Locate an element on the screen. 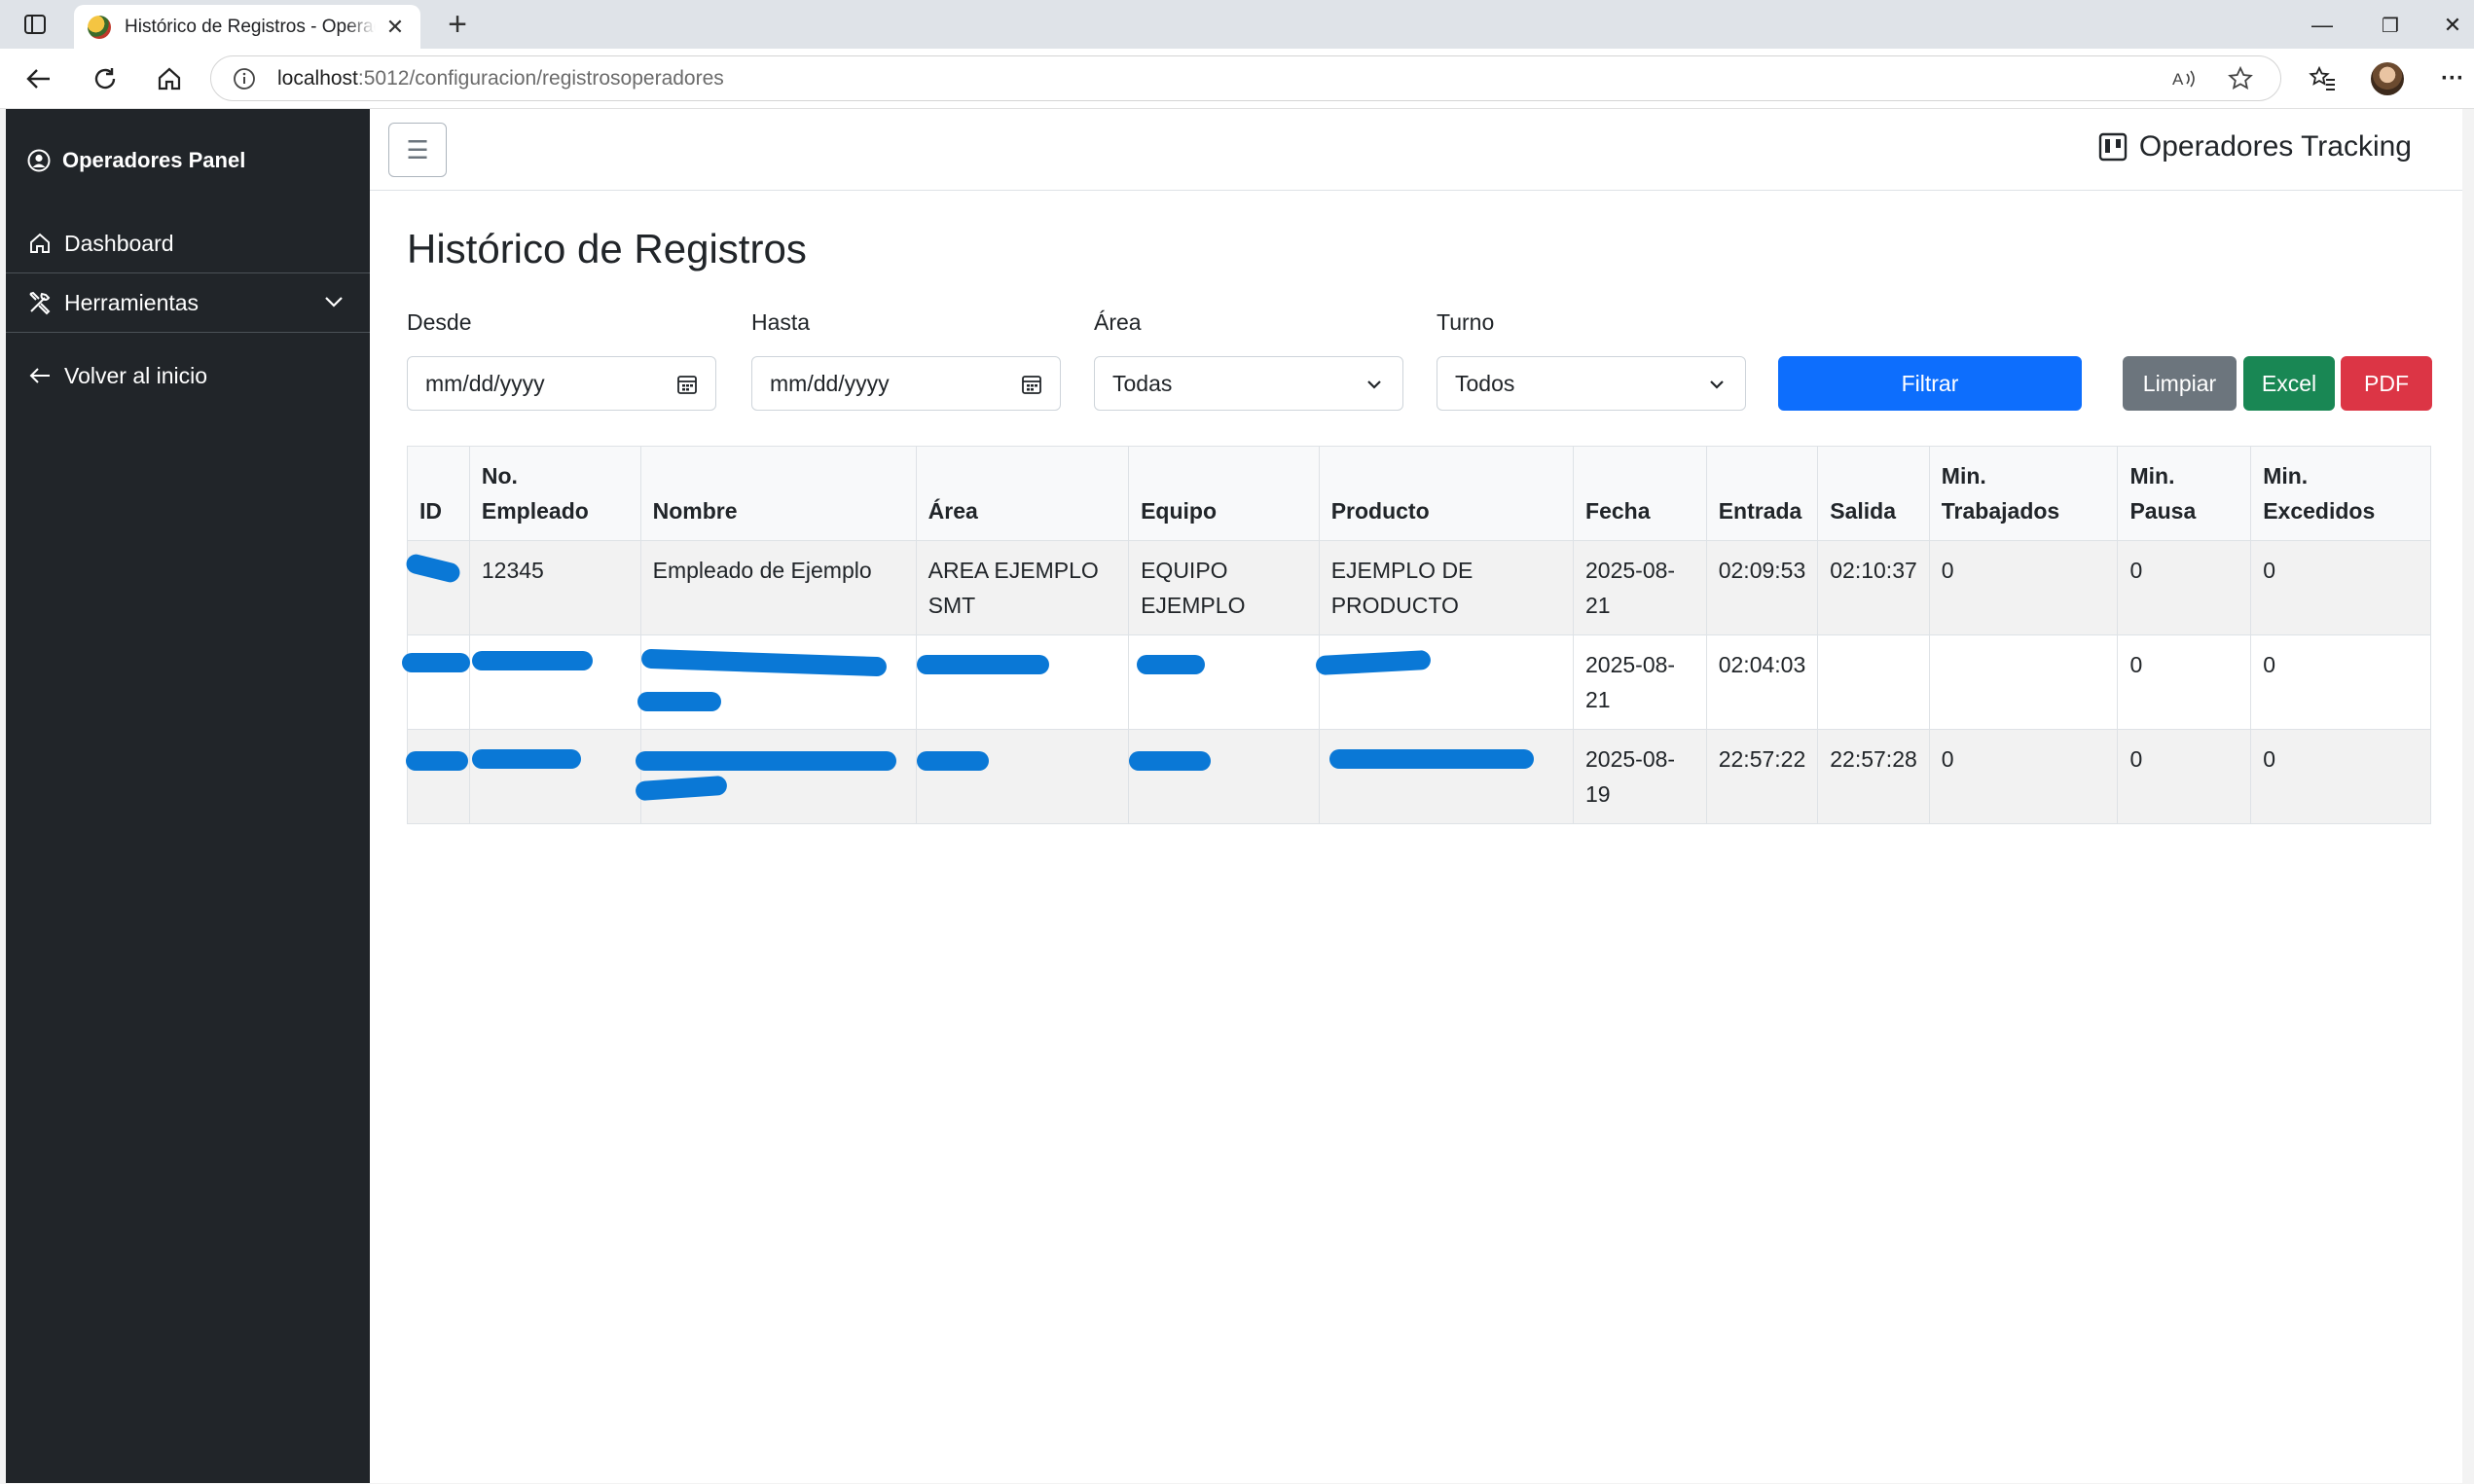 Image resolution: width=2474 pixels, height=1484 pixels. minimize-button: — is located at coordinates (2322, 25).